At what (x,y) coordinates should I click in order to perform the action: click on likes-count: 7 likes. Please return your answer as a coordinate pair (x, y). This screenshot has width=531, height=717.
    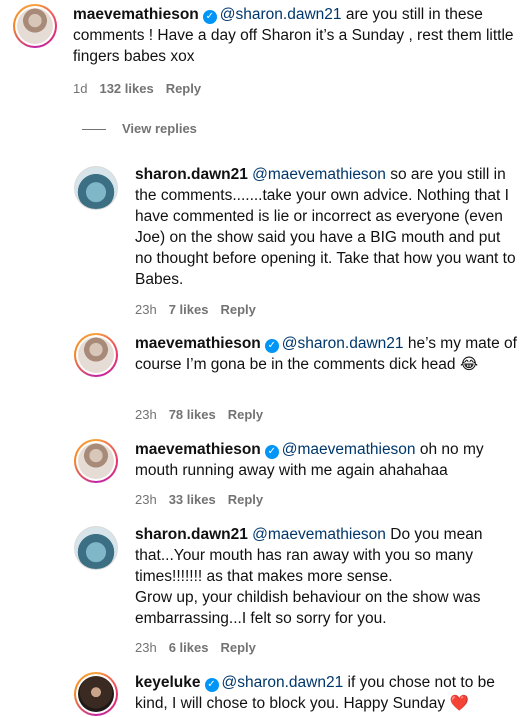
    Looking at the image, I should click on (189, 309).